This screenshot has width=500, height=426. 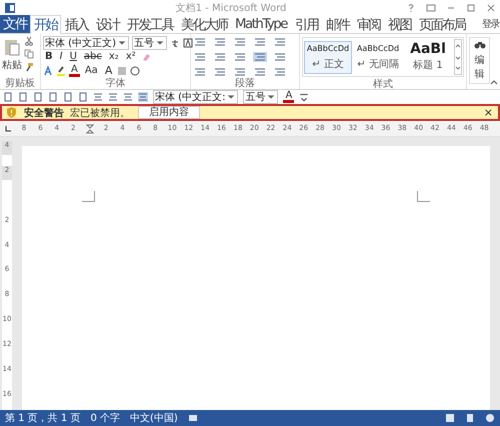 I want to click on group-label: 字体, so click(x=115, y=83).